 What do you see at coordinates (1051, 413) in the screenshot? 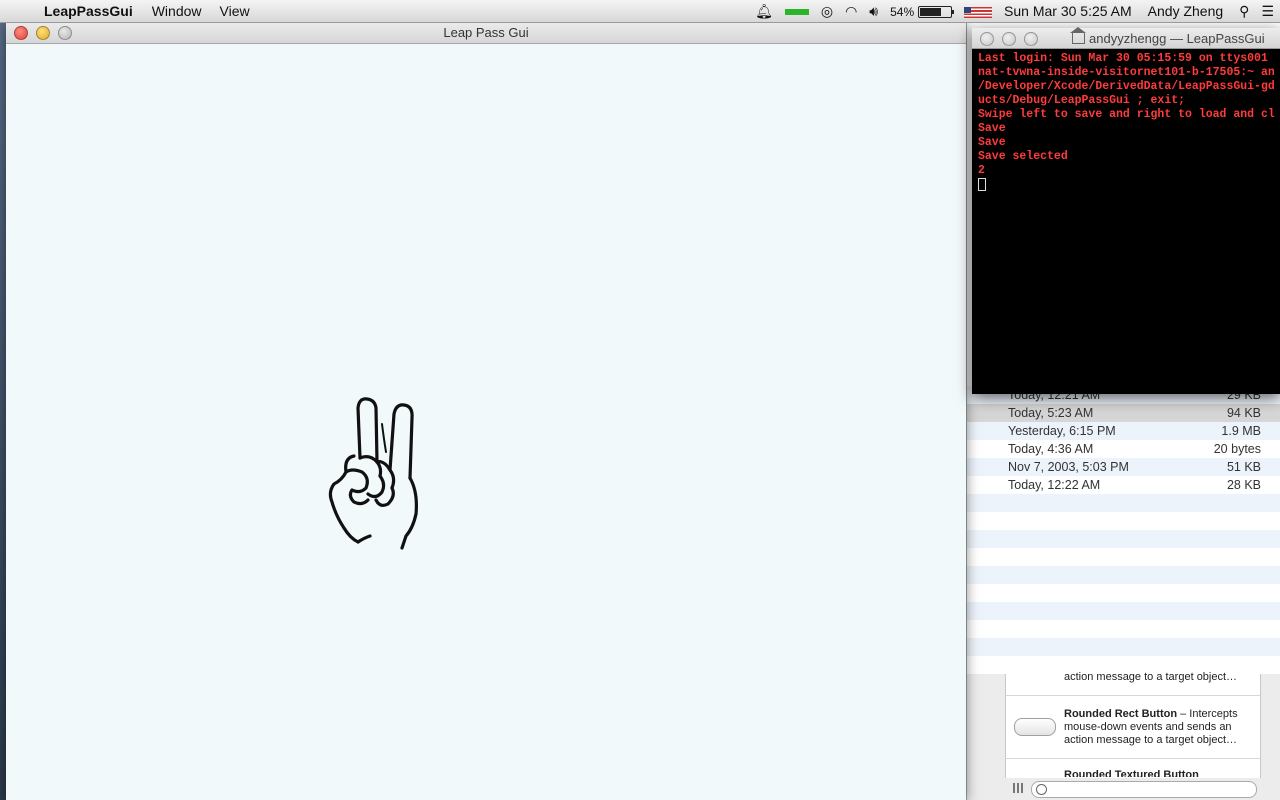
I see `file-date: Today, 5:23 AM` at bounding box center [1051, 413].